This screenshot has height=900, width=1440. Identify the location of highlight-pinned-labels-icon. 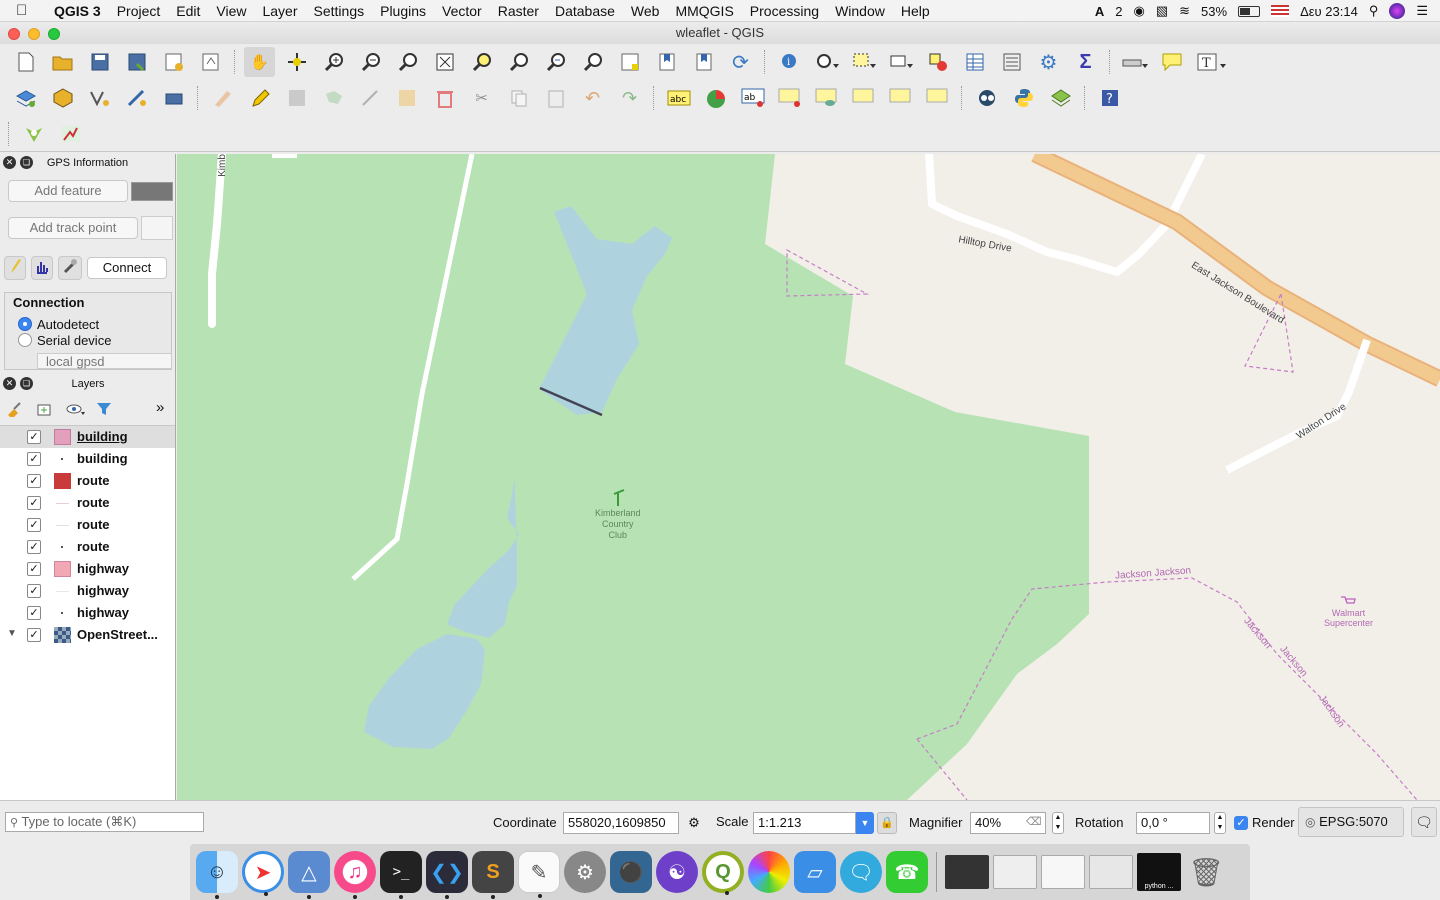
(789, 98).